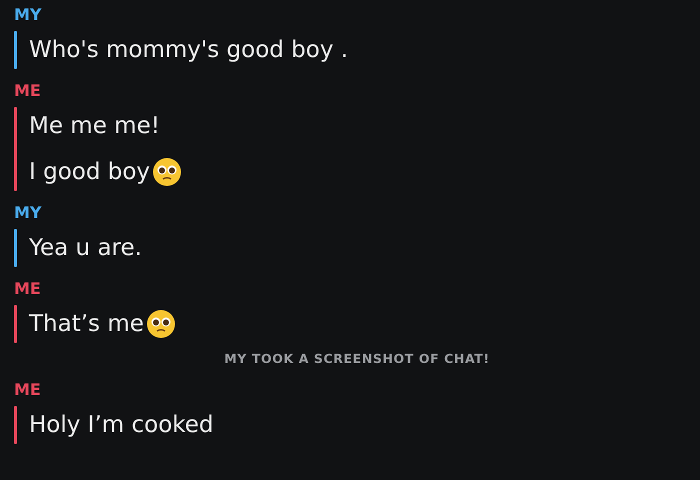 This screenshot has width=700, height=480. I want to click on message-text: That’s me, so click(86, 324).